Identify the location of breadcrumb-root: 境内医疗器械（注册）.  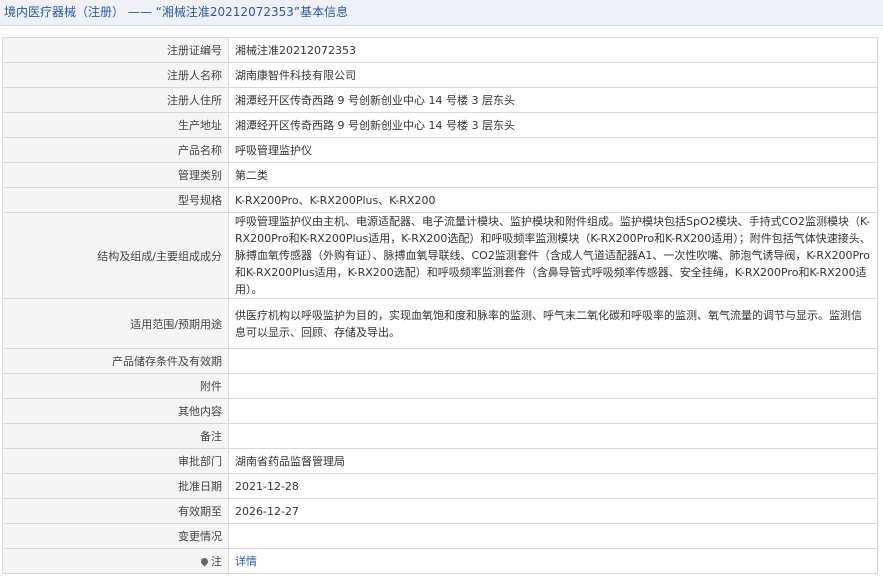
(64, 12).